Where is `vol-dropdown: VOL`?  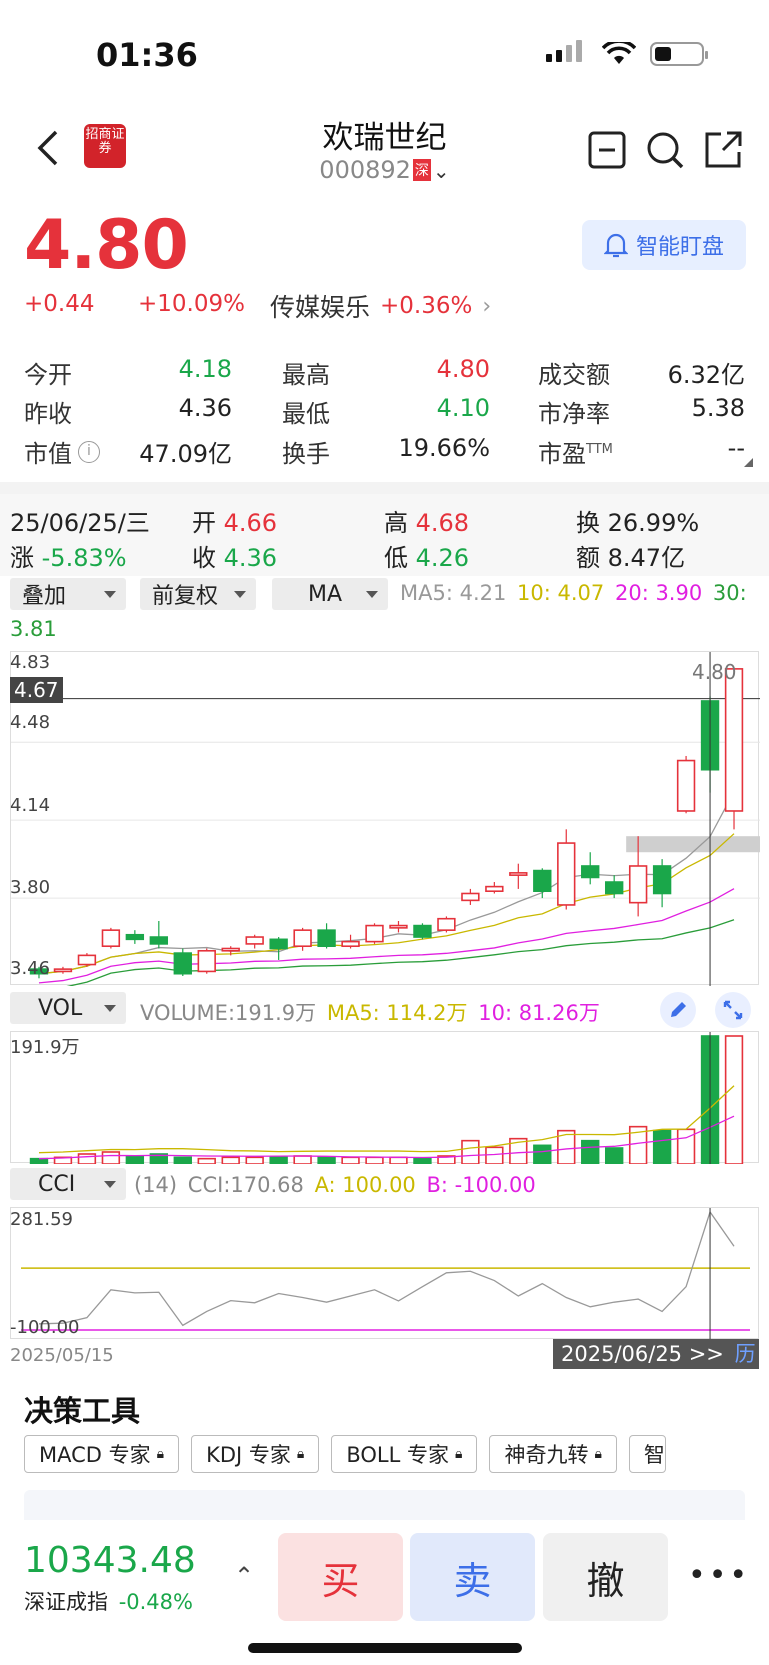 vol-dropdown: VOL is located at coordinates (68, 1008).